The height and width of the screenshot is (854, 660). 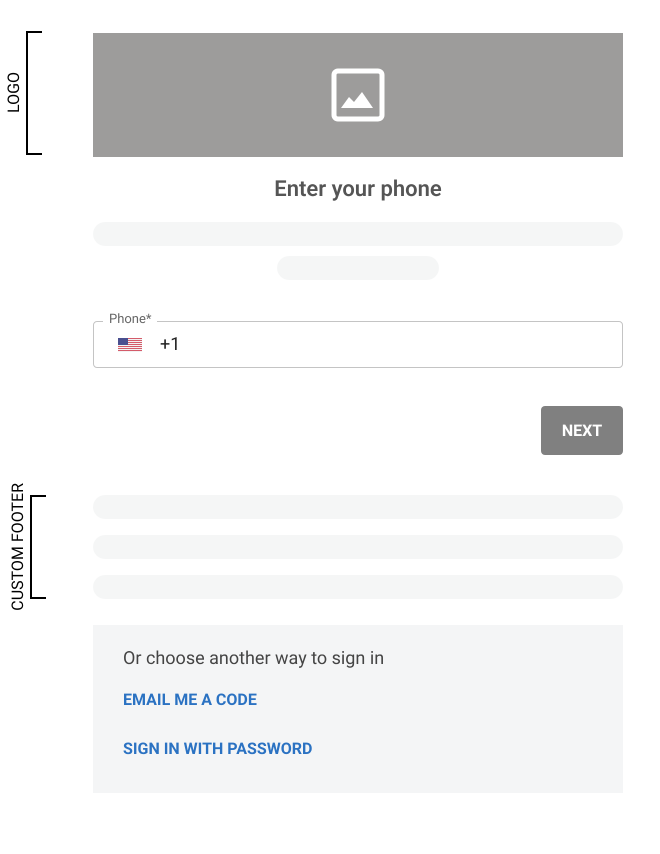 I want to click on field-value: +1, so click(x=170, y=345).